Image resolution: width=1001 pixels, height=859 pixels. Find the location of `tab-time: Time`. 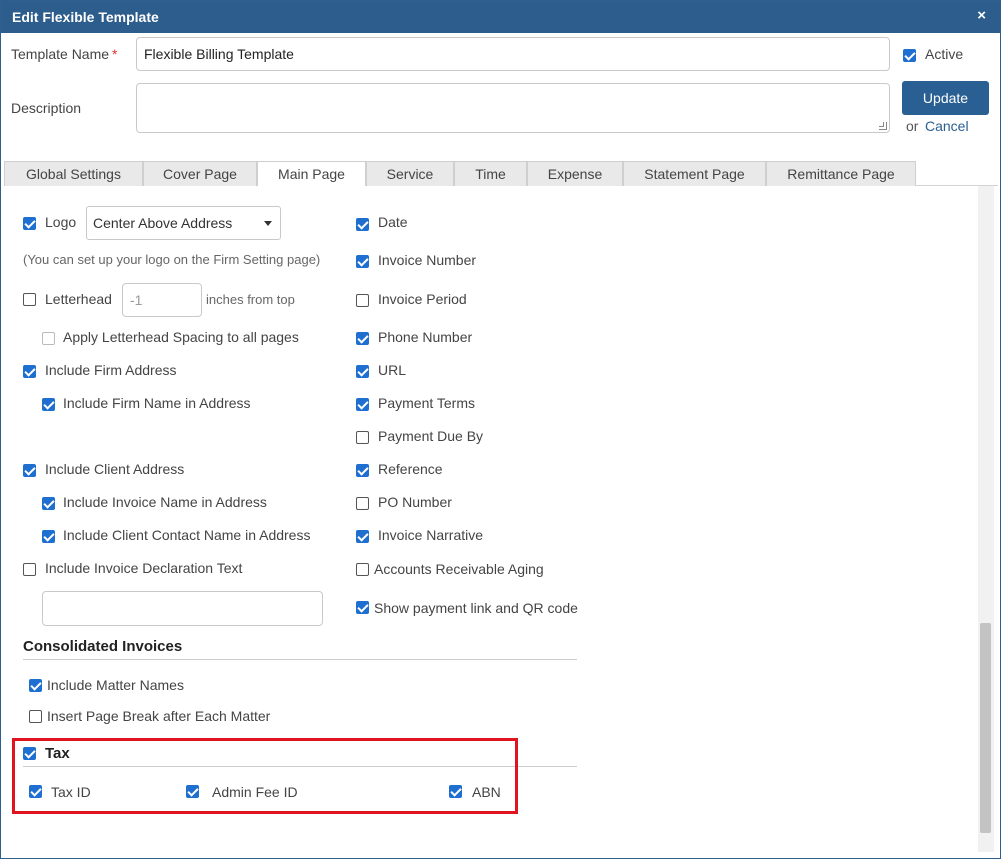

tab-time: Time is located at coordinates (490, 173).